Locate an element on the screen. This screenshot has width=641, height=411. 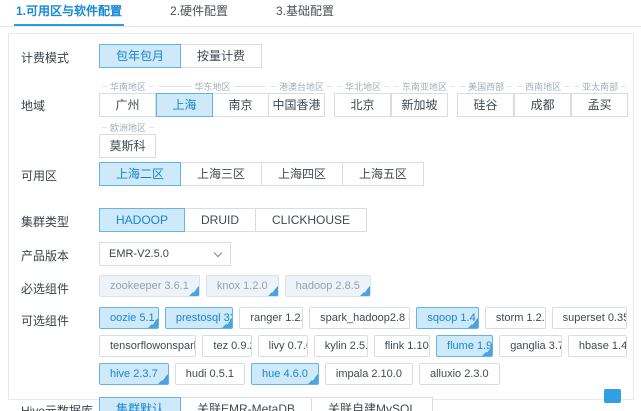
region-group-us-west: 美国西部 硅谷 is located at coordinates (486, 98).